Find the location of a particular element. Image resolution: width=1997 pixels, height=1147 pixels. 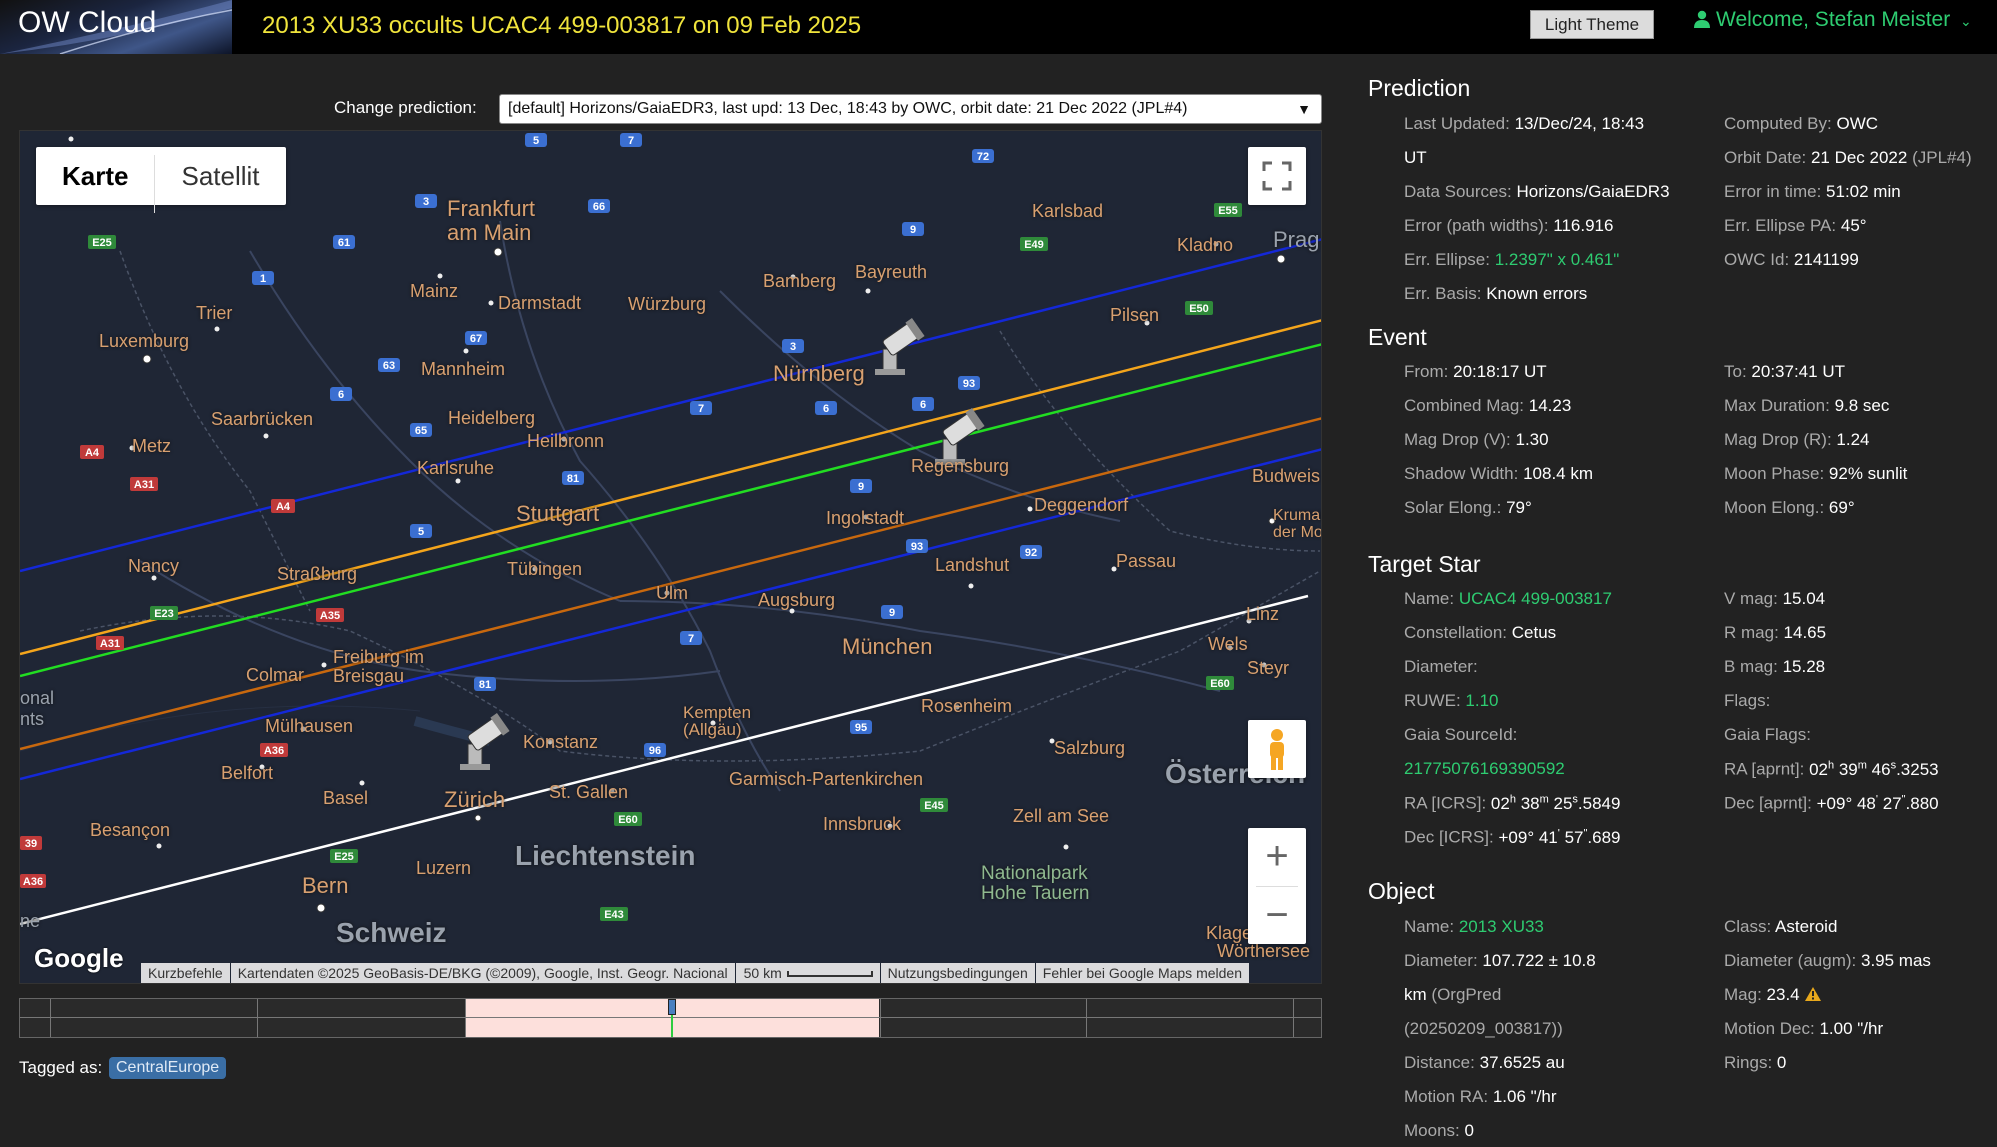

object-diameter-row: Diameter: 107.722 ± 10.8 is located at coordinates (1500, 960).